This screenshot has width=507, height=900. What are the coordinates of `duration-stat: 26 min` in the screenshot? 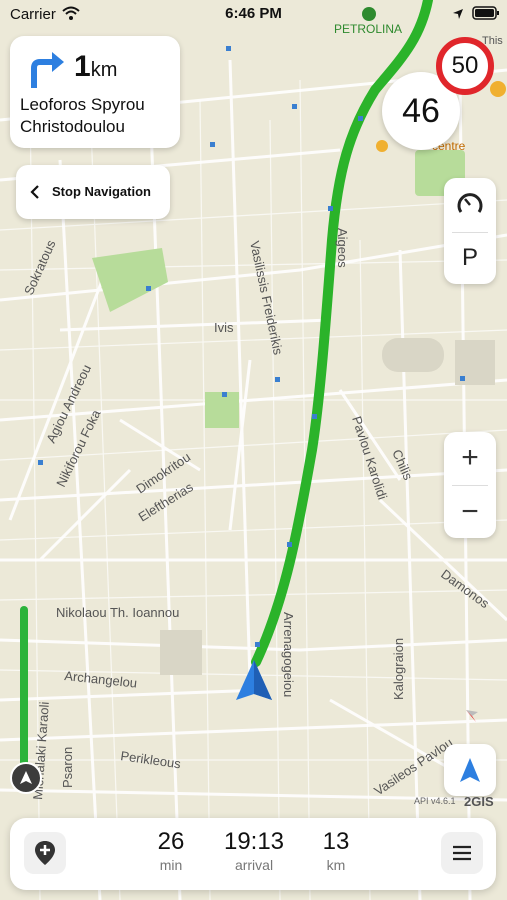 It's located at (171, 850).